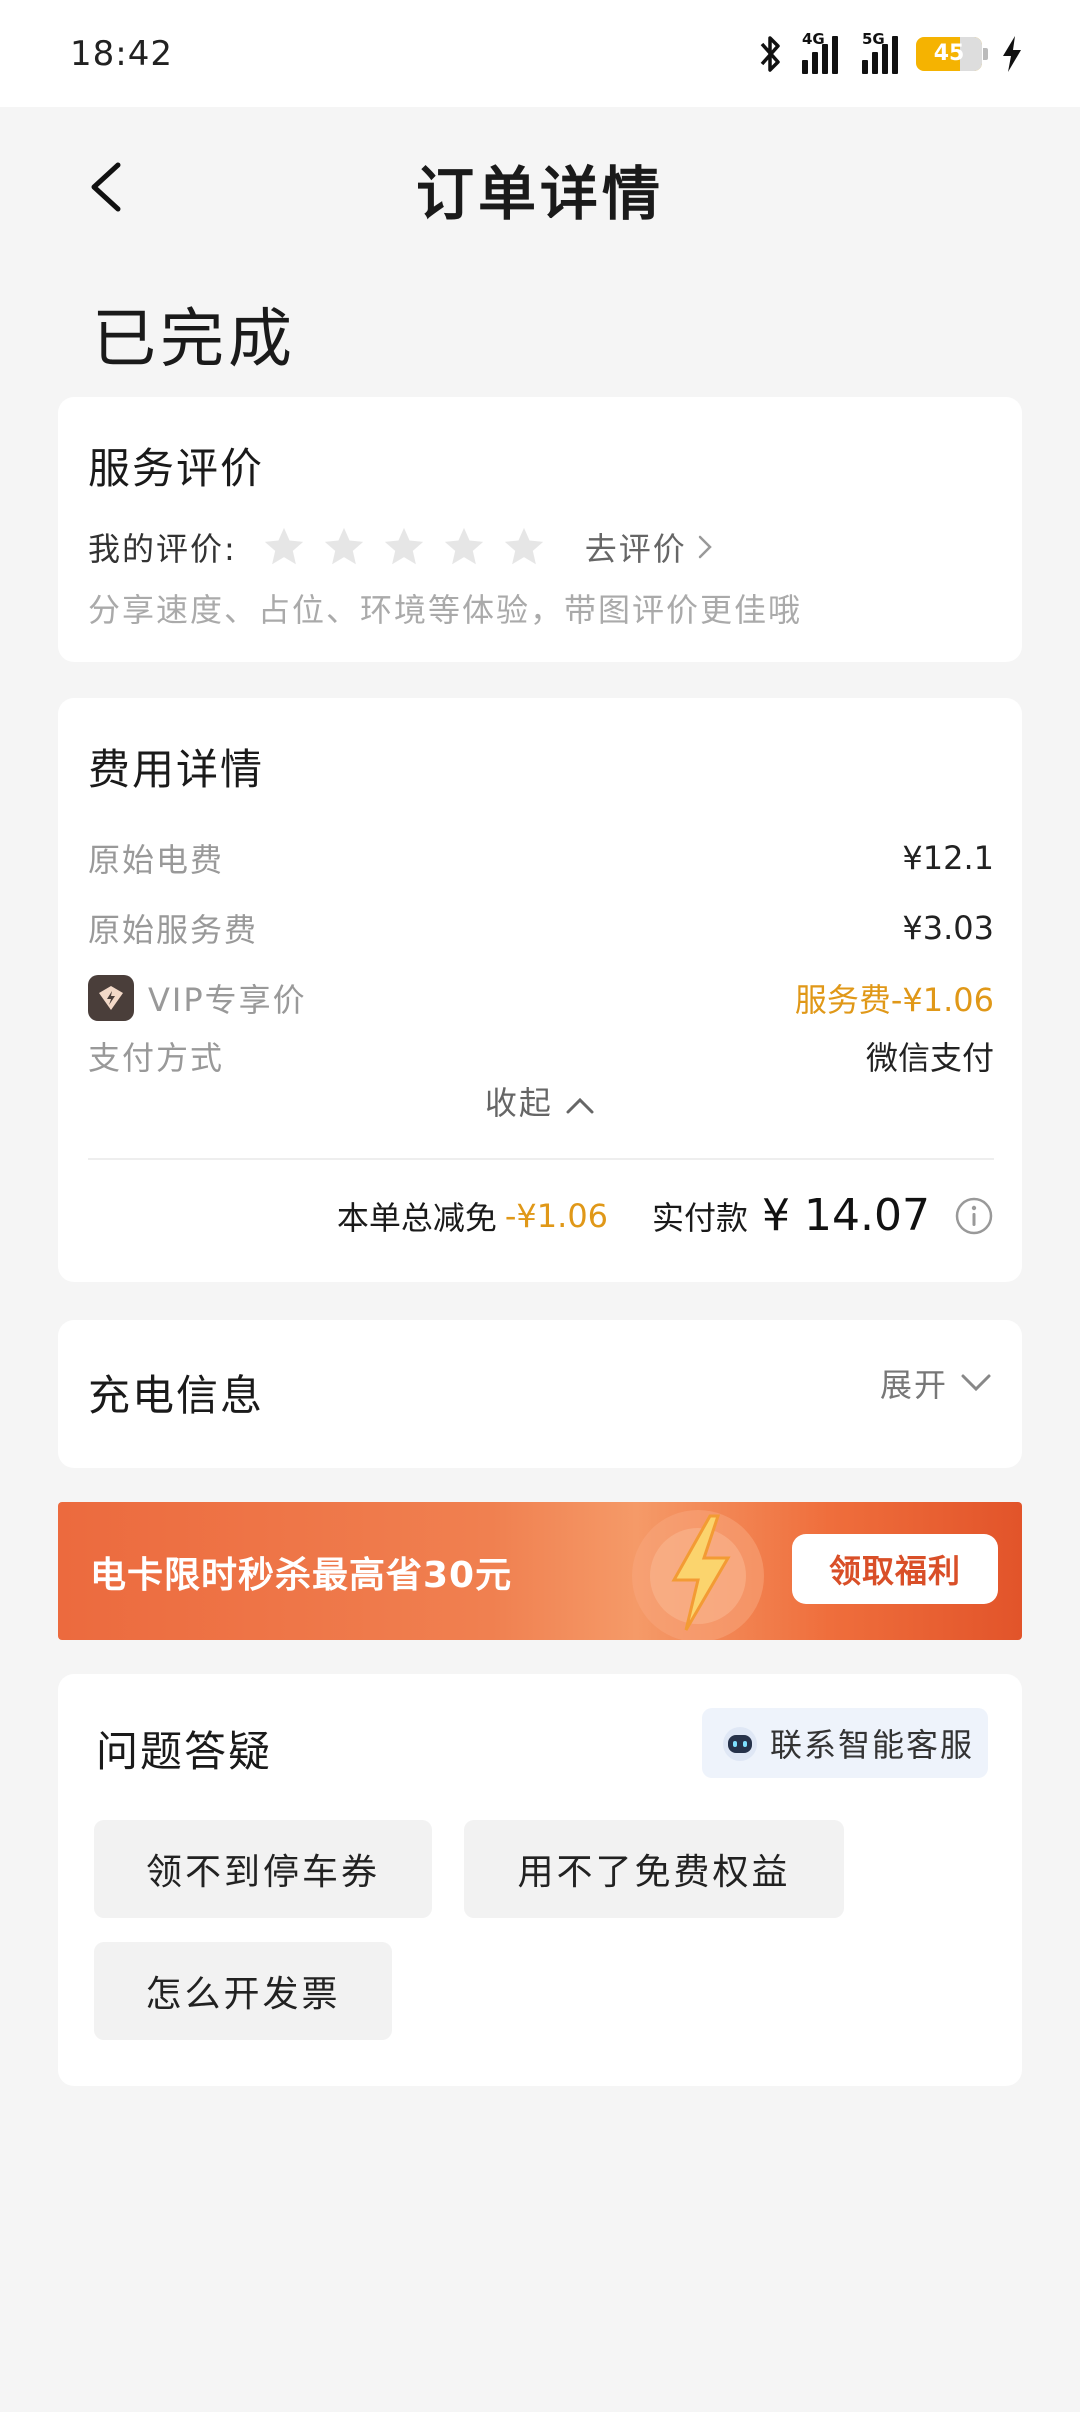 This screenshot has height=2412, width=1080. Describe the element at coordinates (176, 1395) in the screenshot. I see `charging-info-title: 充电信息` at that location.